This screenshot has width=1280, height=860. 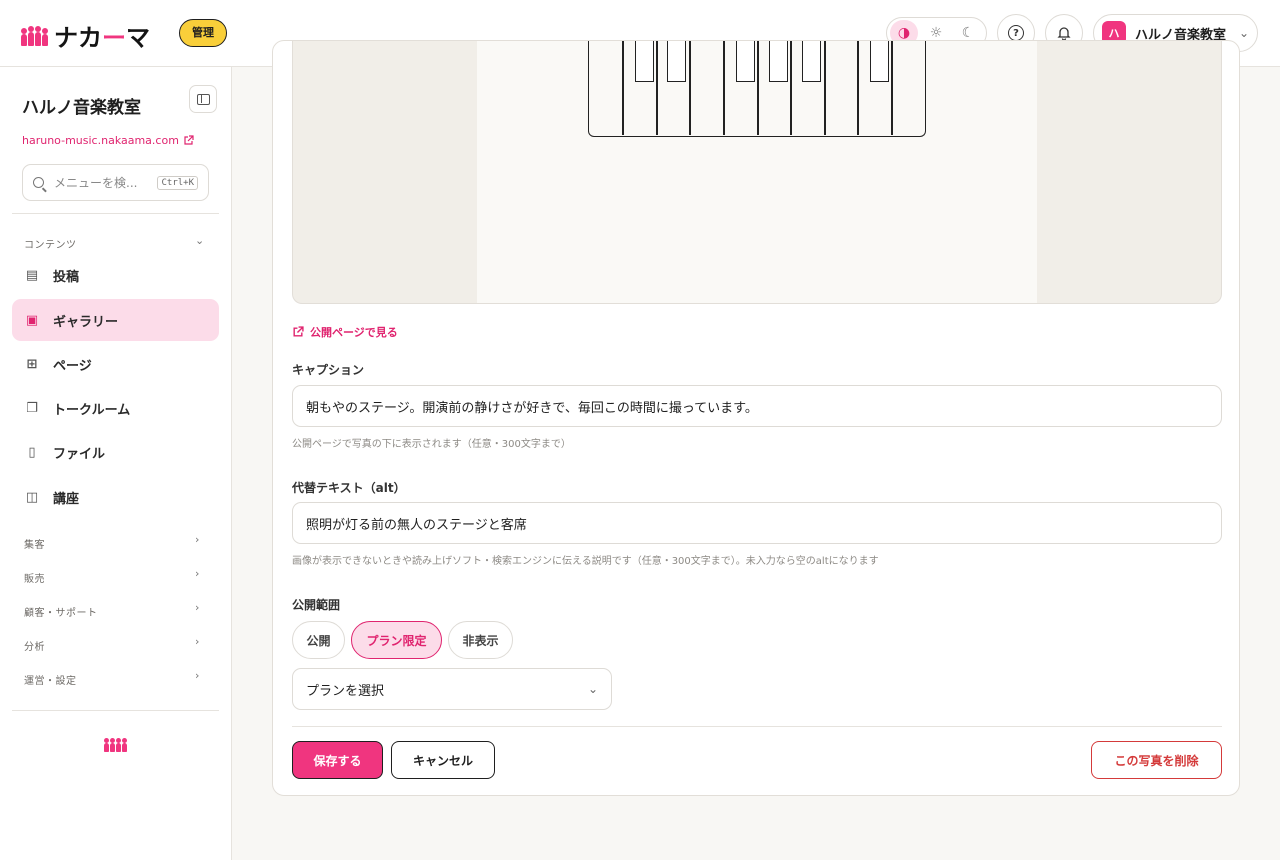 I want to click on app-logo: ナカーマ, so click(x=85, y=35).